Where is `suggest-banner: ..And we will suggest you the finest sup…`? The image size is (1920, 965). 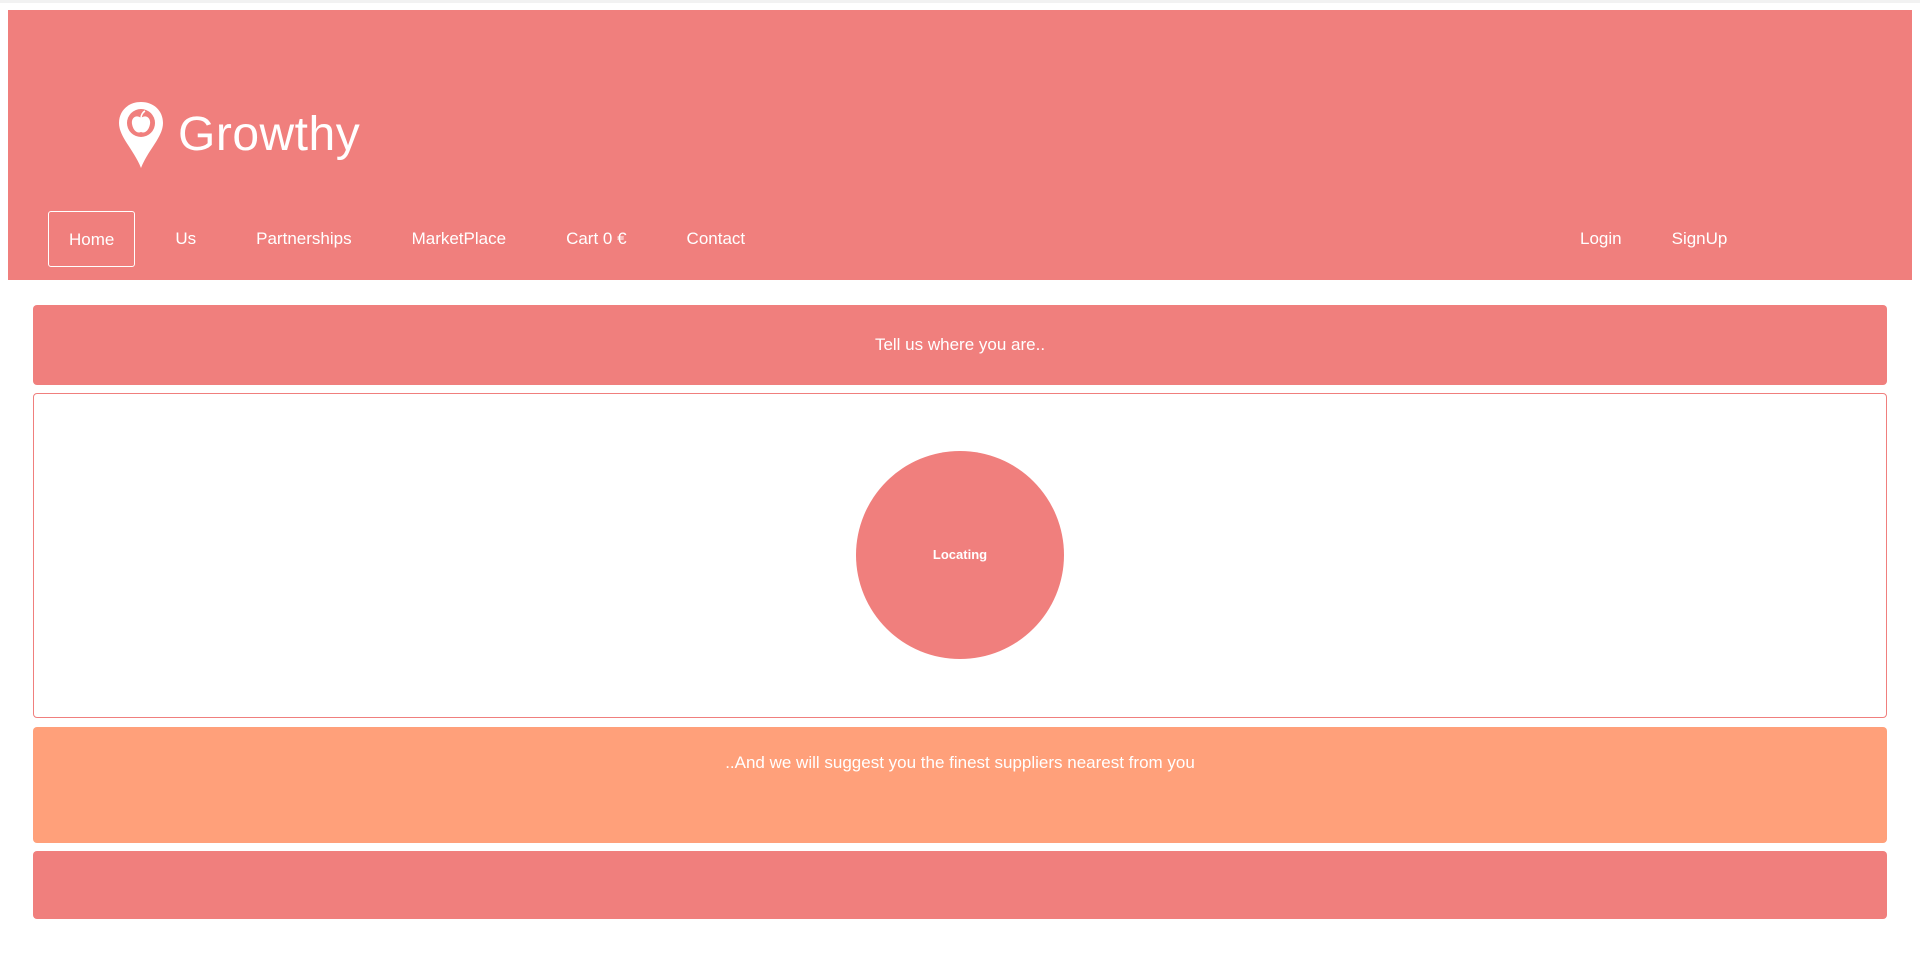
suggest-banner: ..And we will suggest you the finest sup… is located at coordinates (960, 785).